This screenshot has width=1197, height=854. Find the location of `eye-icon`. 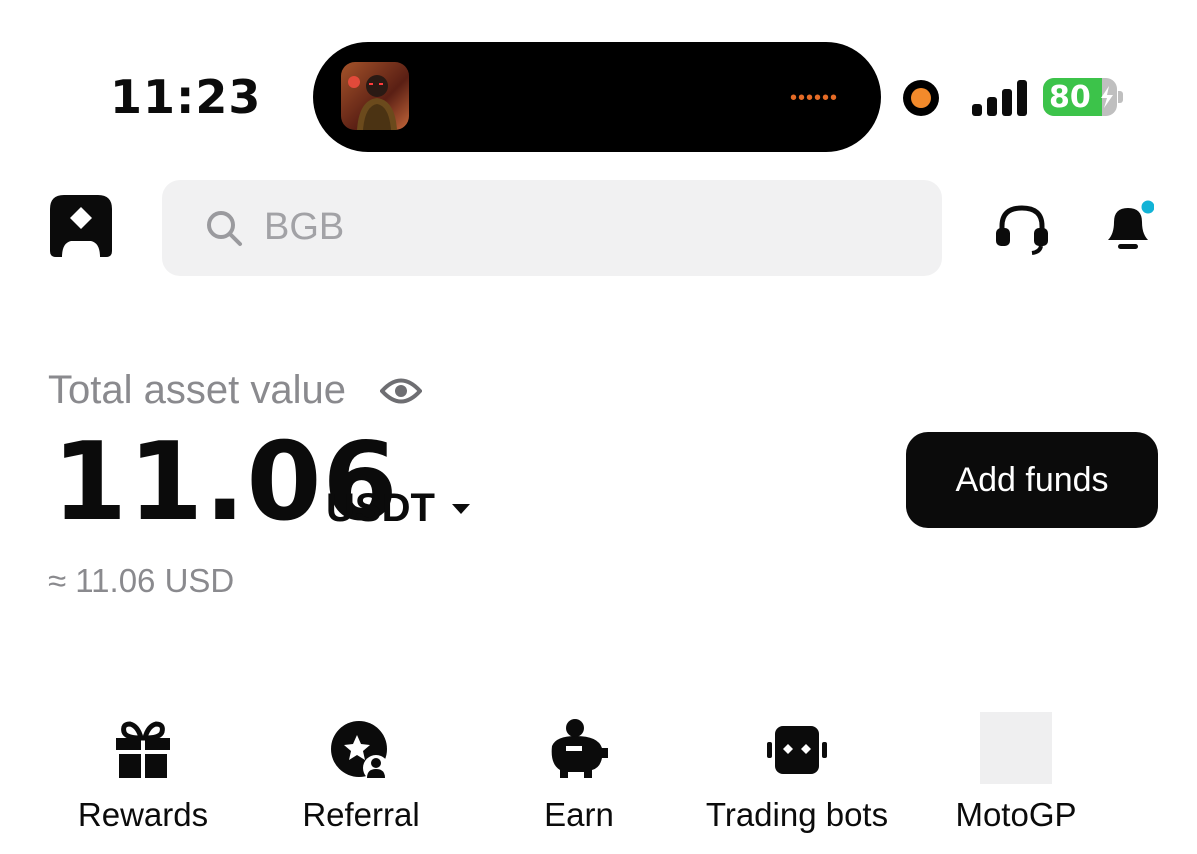

eye-icon is located at coordinates (401, 391).